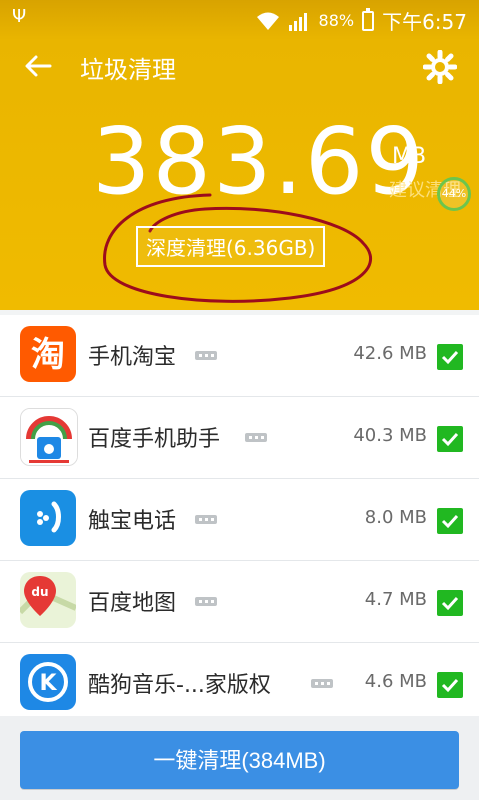 The height and width of the screenshot is (800, 479). What do you see at coordinates (239, 66) in the screenshot?
I see `app-bar: 垃圾清理` at bounding box center [239, 66].